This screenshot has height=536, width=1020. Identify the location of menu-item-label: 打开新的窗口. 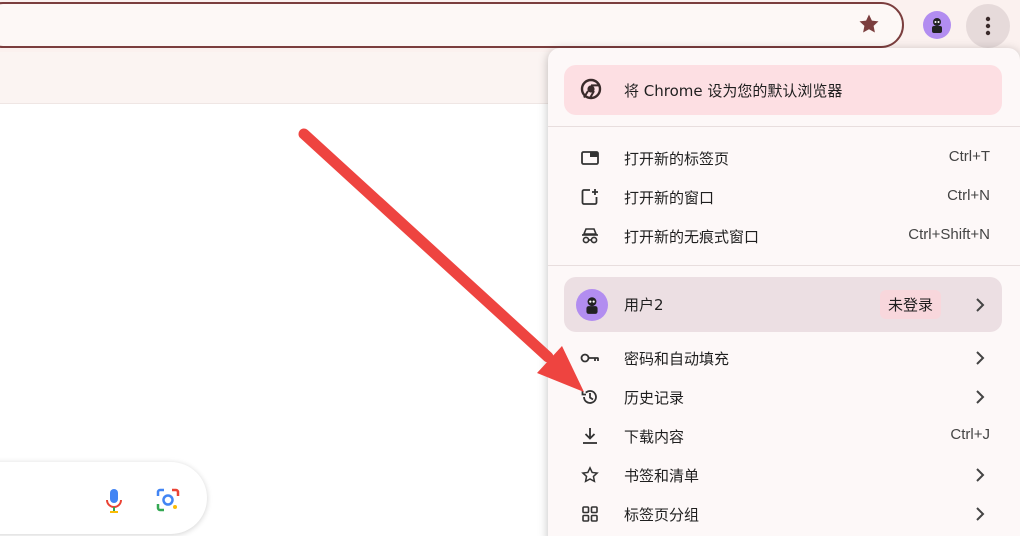
(669, 198).